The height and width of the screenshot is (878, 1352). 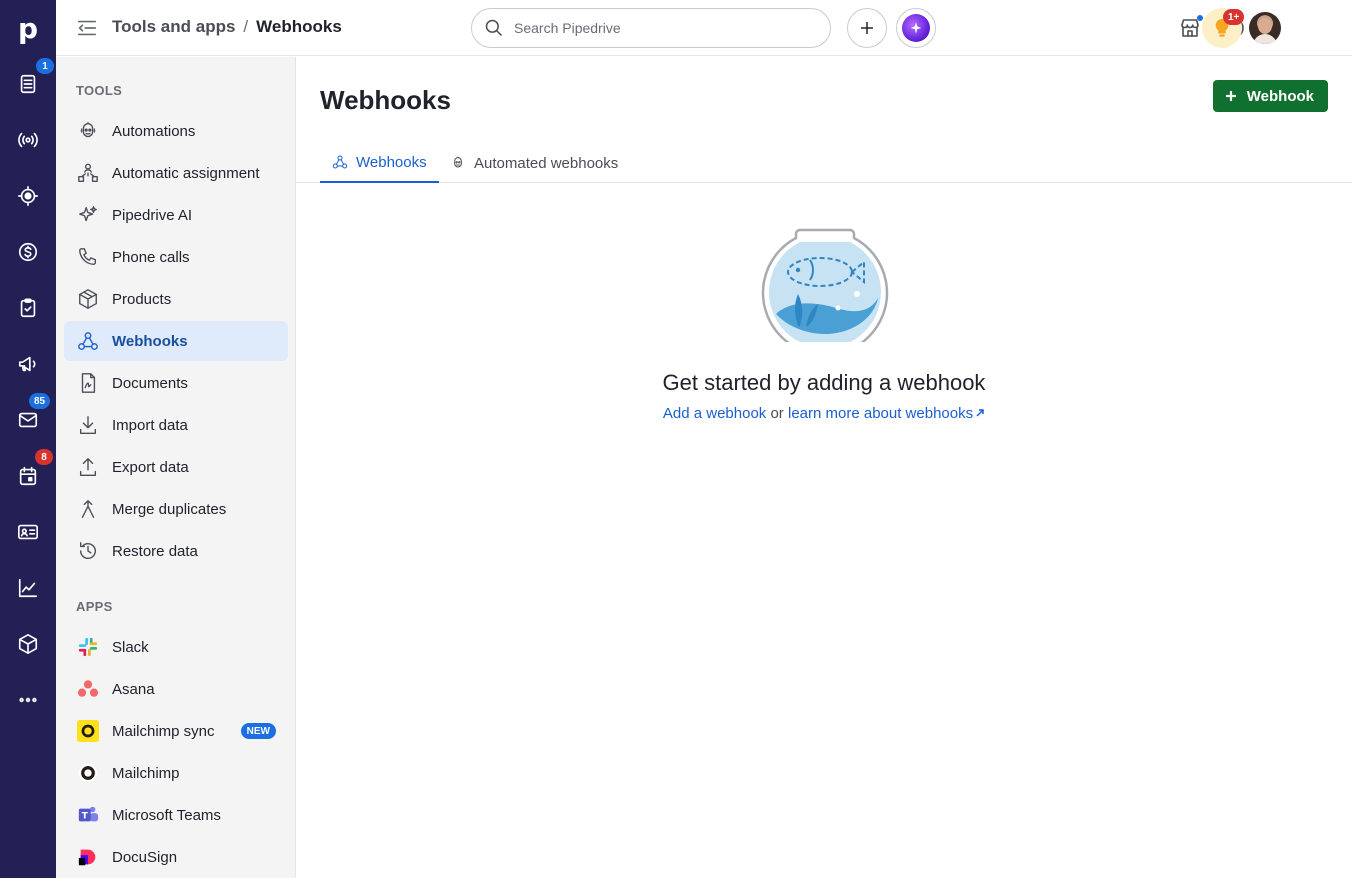 What do you see at coordinates (28, 420) in the screenshot?
I see `rail-mail: 85` at bounding box center [28, 420].